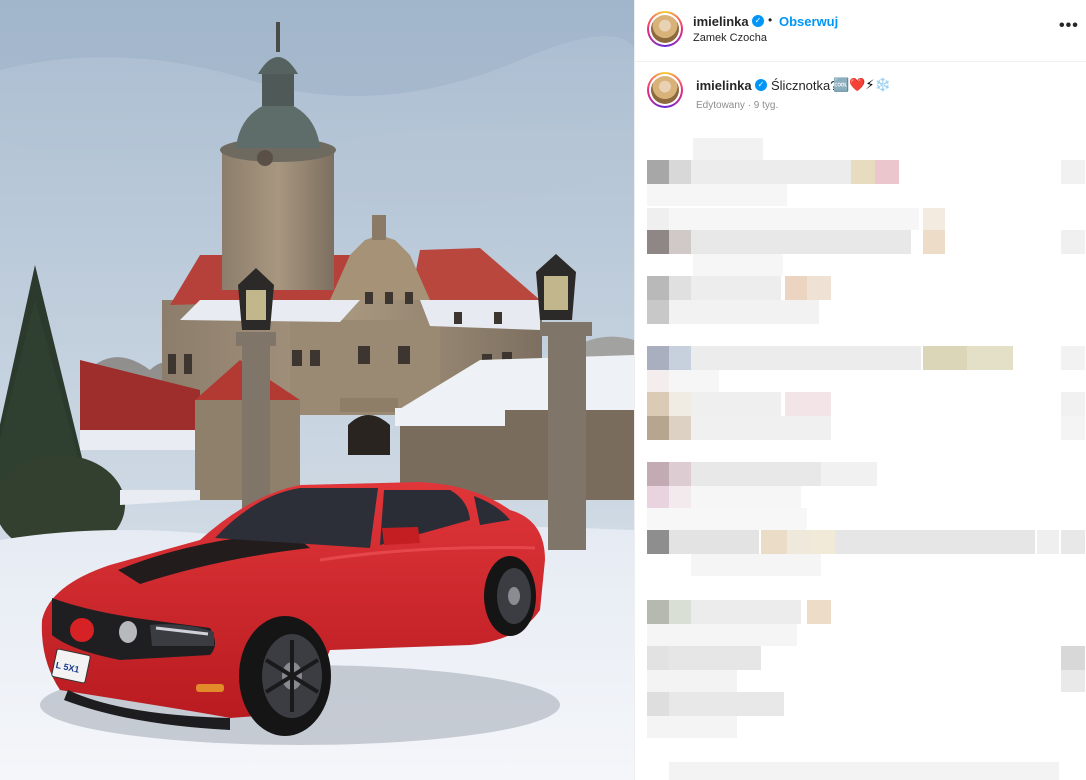 Image resolution: width=1086 pixels, height=780 pixels. What do you see at coordinates (665, 29) in the screenshot?
I see `avatar` at bounding box center [665, 29].